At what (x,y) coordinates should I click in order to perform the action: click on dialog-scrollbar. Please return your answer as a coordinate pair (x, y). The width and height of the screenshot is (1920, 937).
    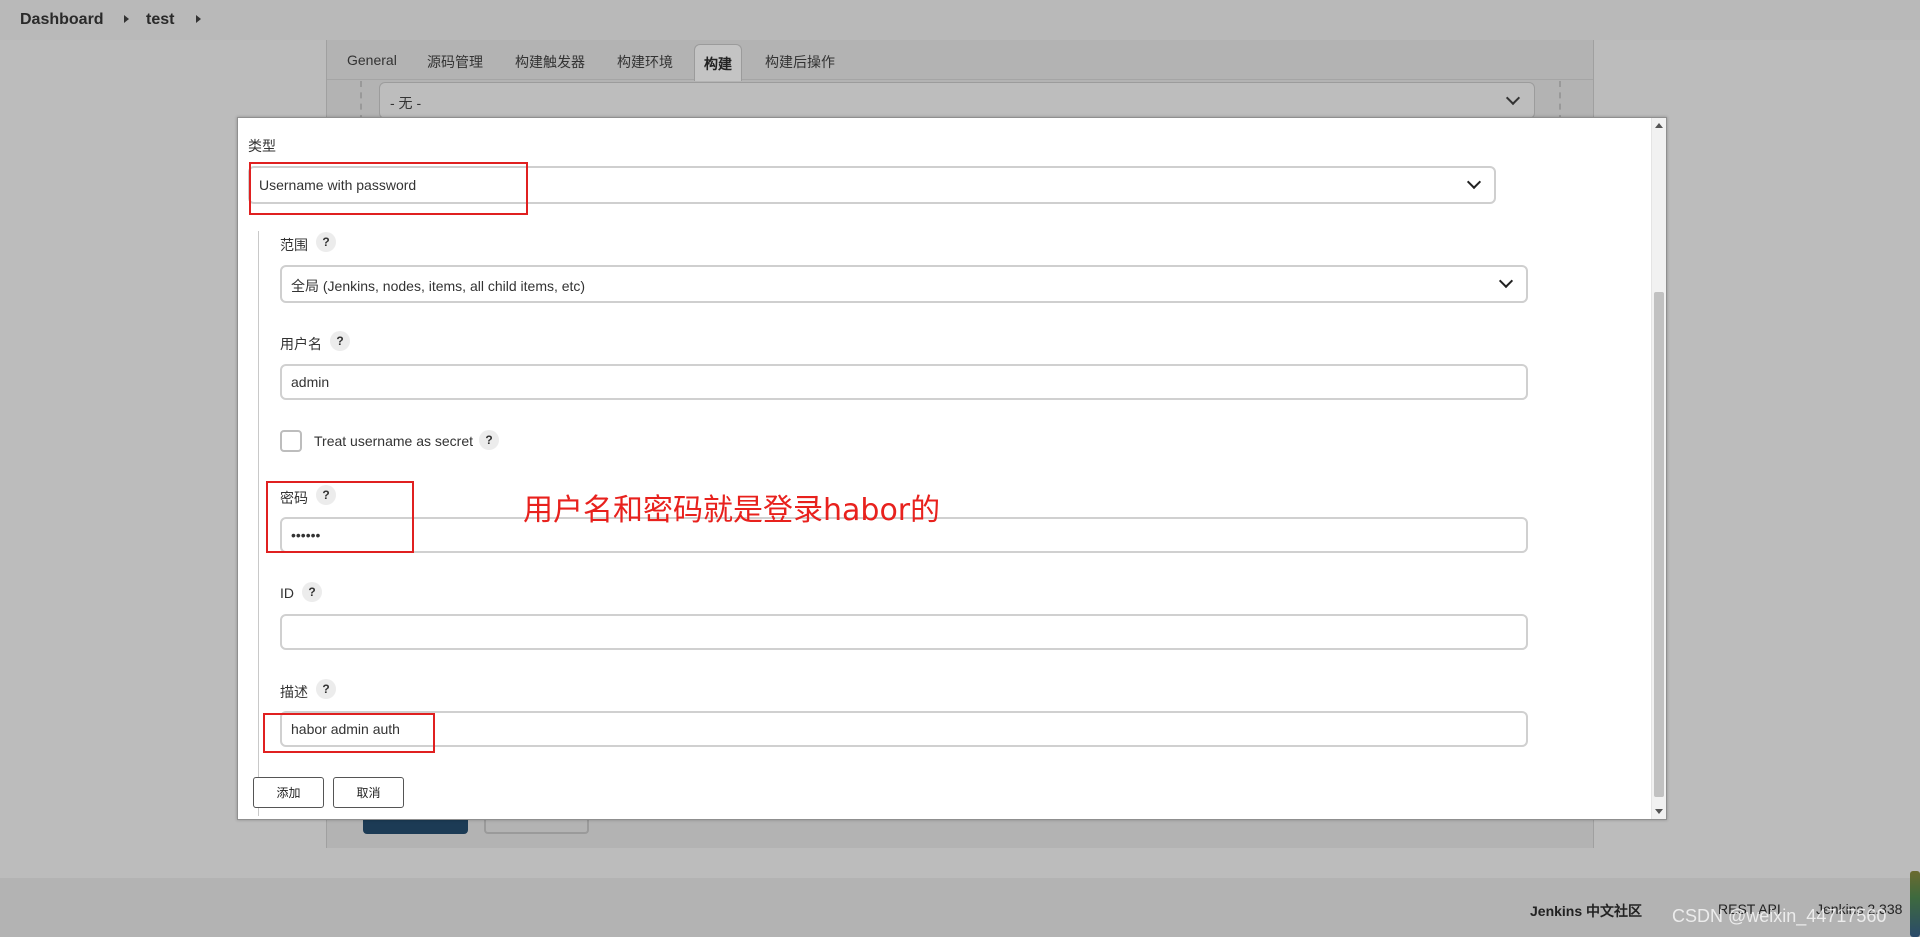
    Looking at the image, I should click on (1658, 468).